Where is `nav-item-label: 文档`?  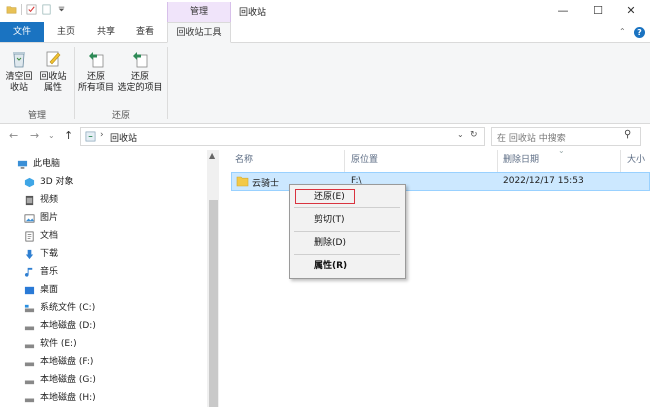
nav-item-label: 文档 is located at coordinates (49, 236).